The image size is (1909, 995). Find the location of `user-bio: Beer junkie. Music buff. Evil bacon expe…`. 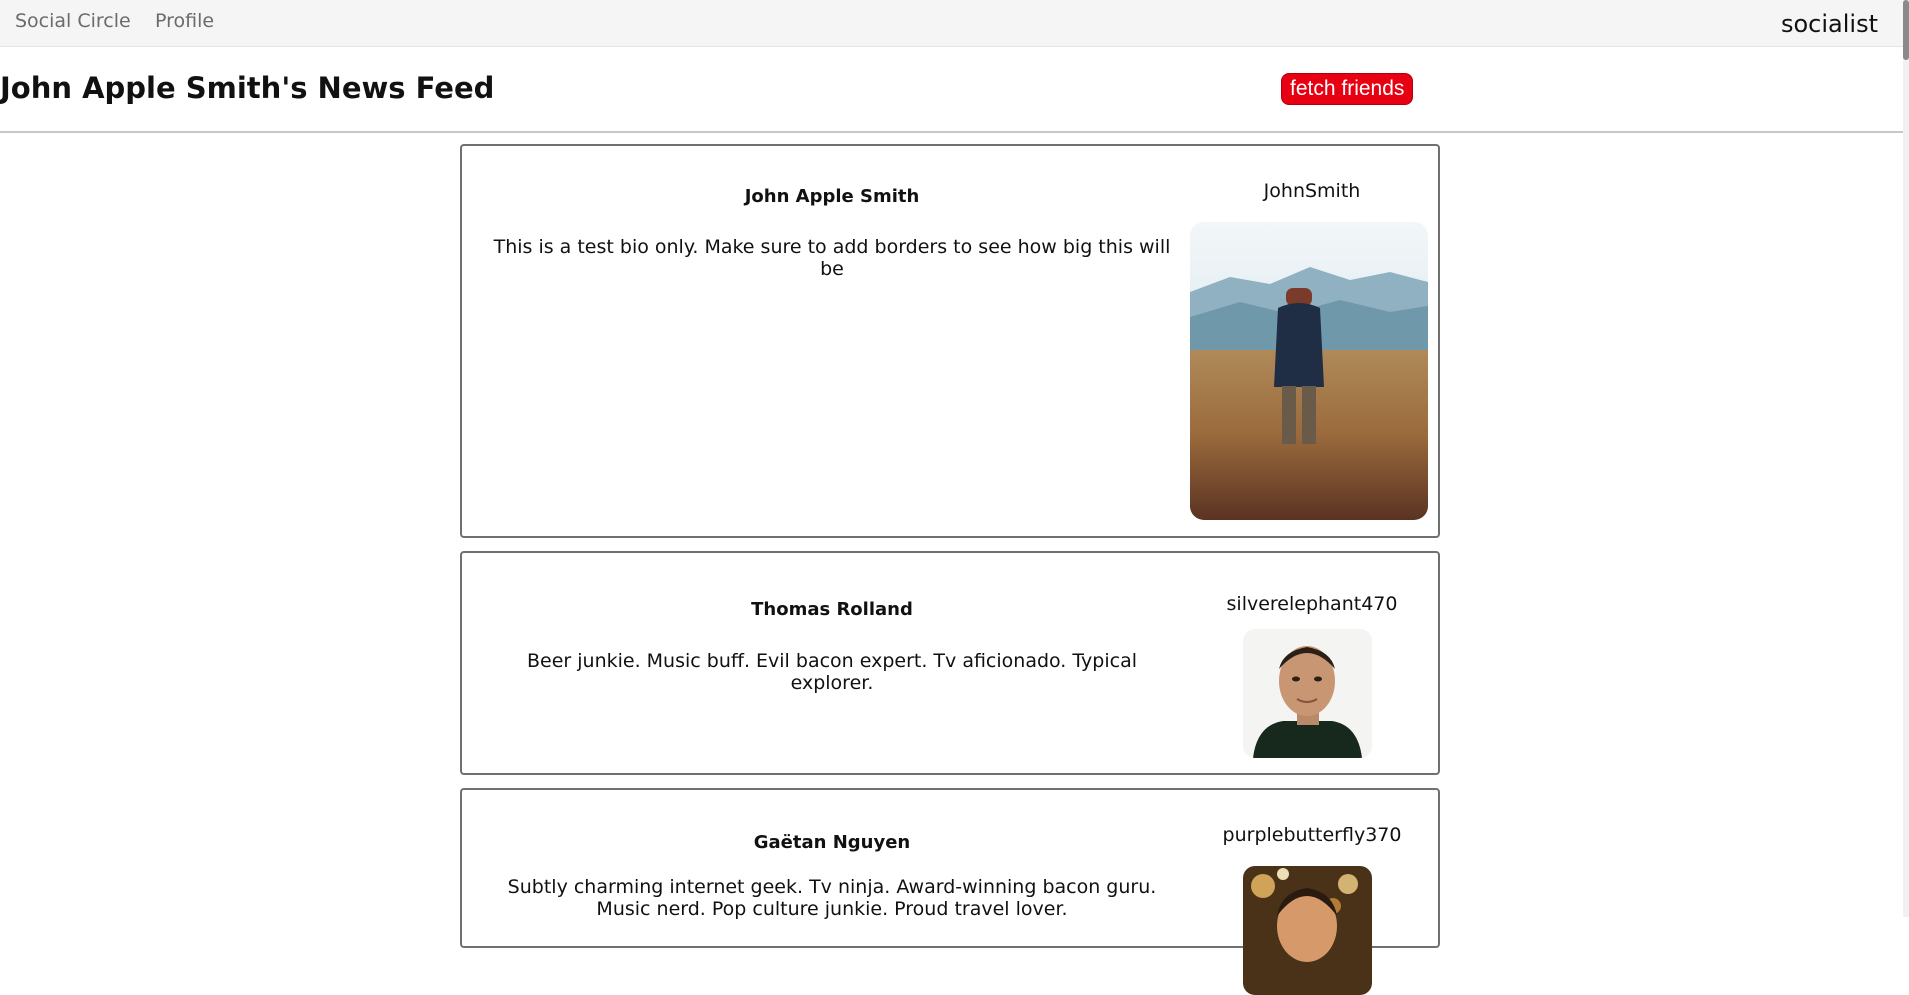

user-bio: Beer junkie. Music buff. Evil bacon expe… is located at coordinates (831, 672).